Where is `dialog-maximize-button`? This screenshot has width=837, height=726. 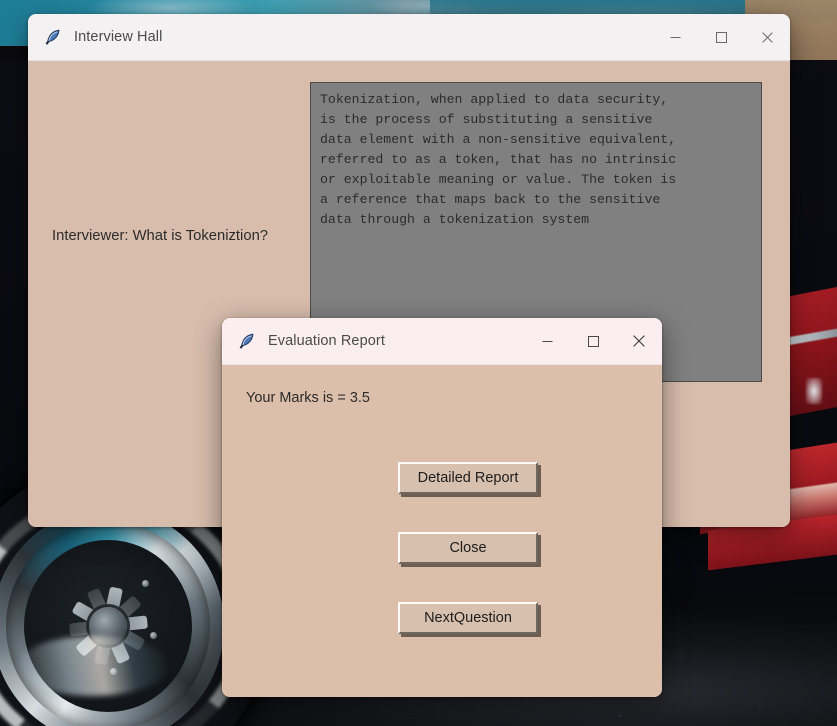 dialog-maximize-button is located at coordinates (593, 341).